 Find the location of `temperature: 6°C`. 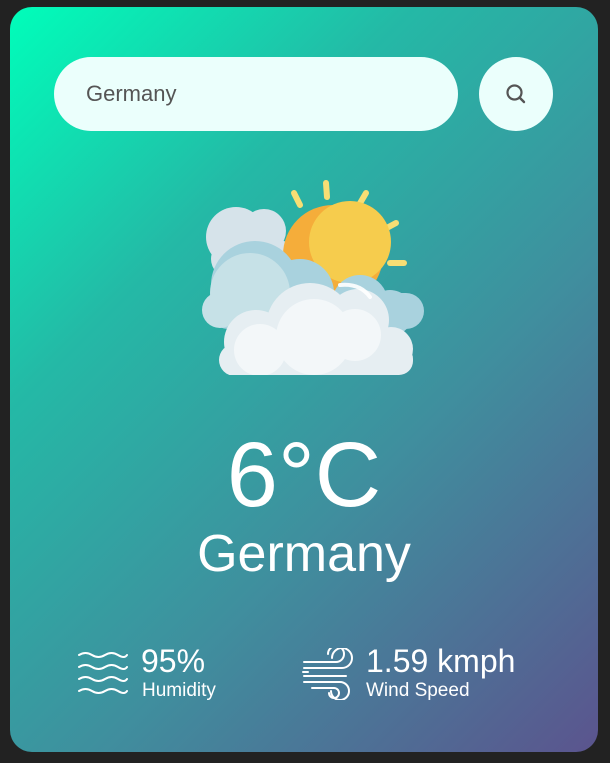

temperature: 6°C is located at coordinates (304, 475).